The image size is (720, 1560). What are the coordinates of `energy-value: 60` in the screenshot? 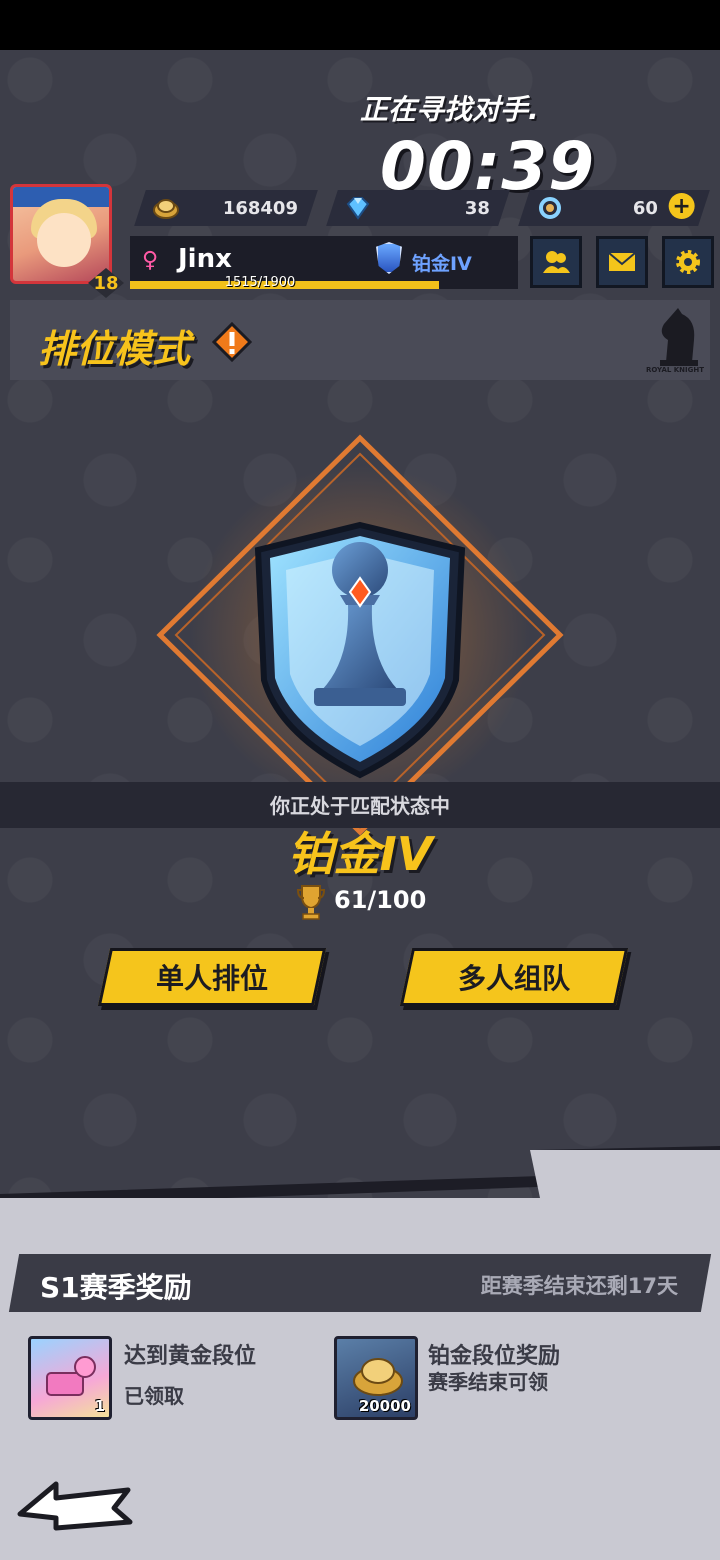 It's located at (645, 208).